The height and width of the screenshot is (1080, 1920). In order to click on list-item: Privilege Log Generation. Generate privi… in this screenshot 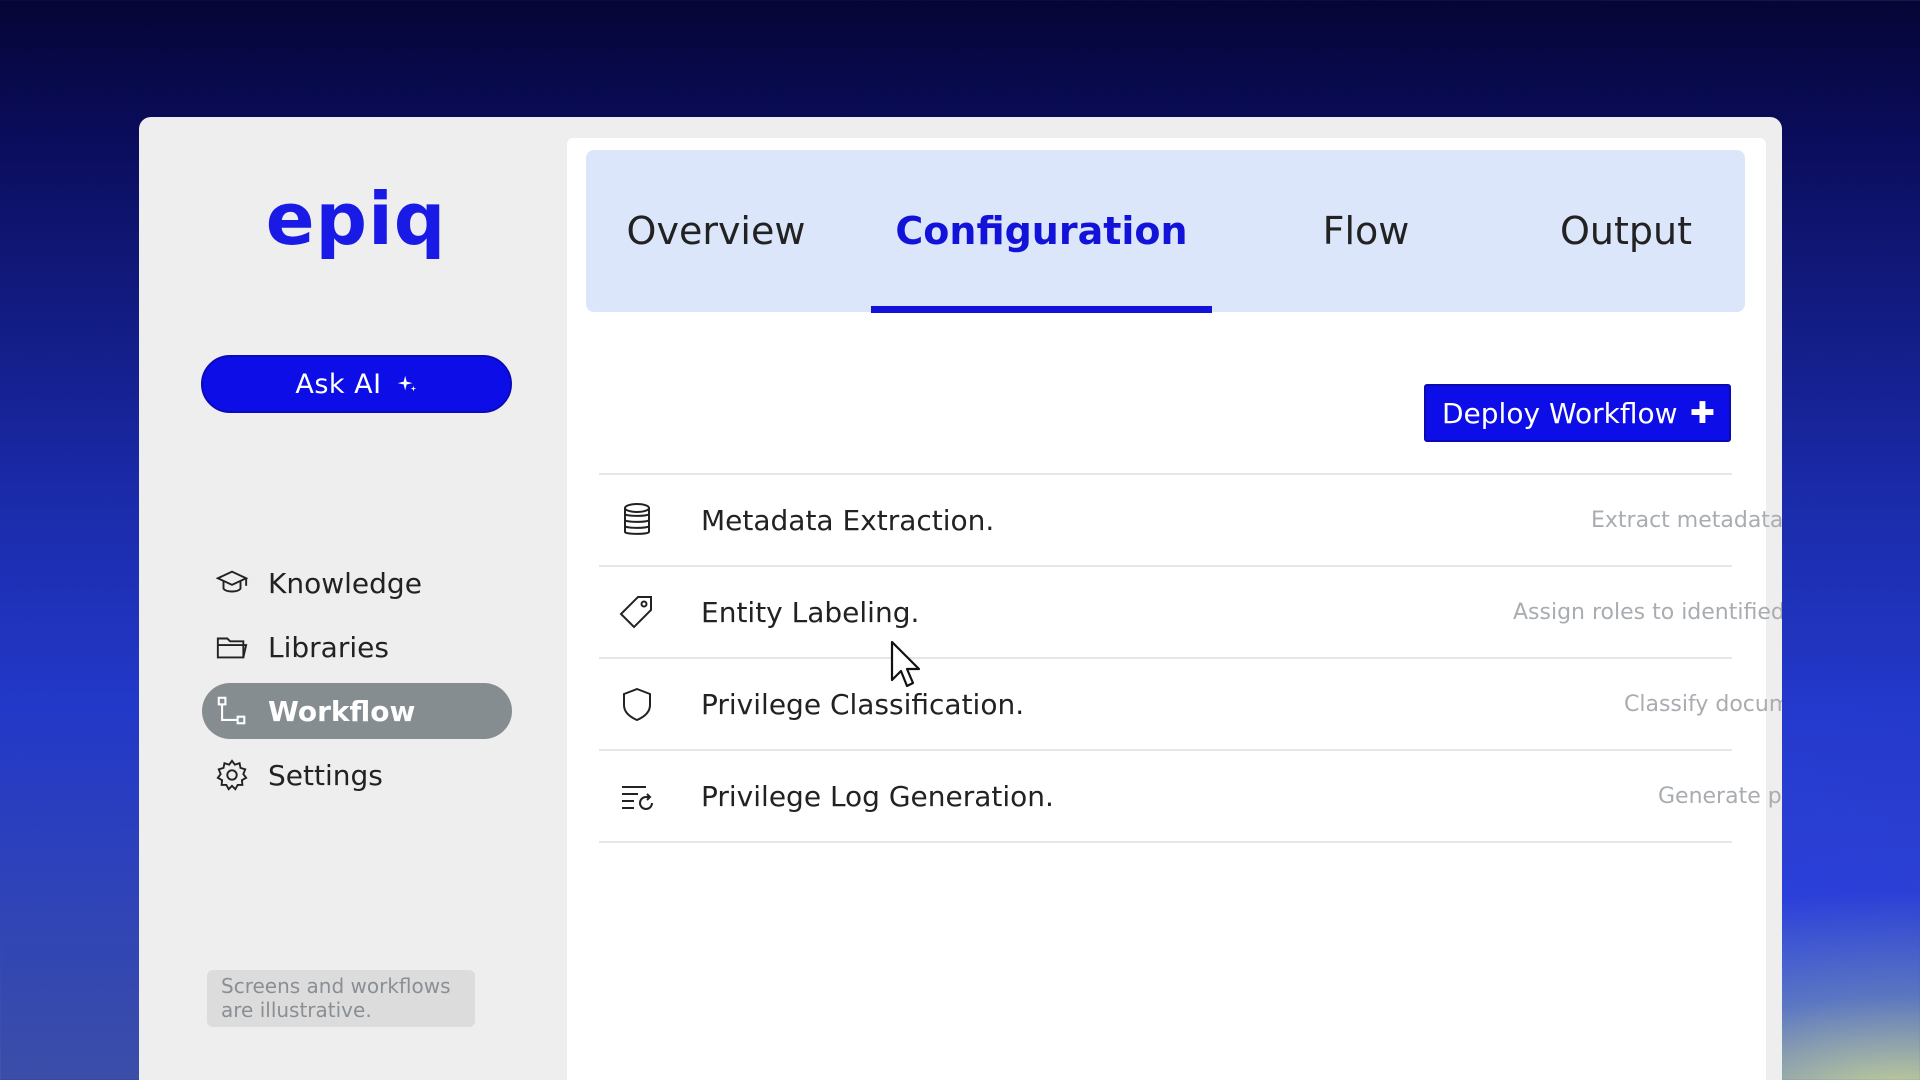, I will do `click(1190, 797)`.